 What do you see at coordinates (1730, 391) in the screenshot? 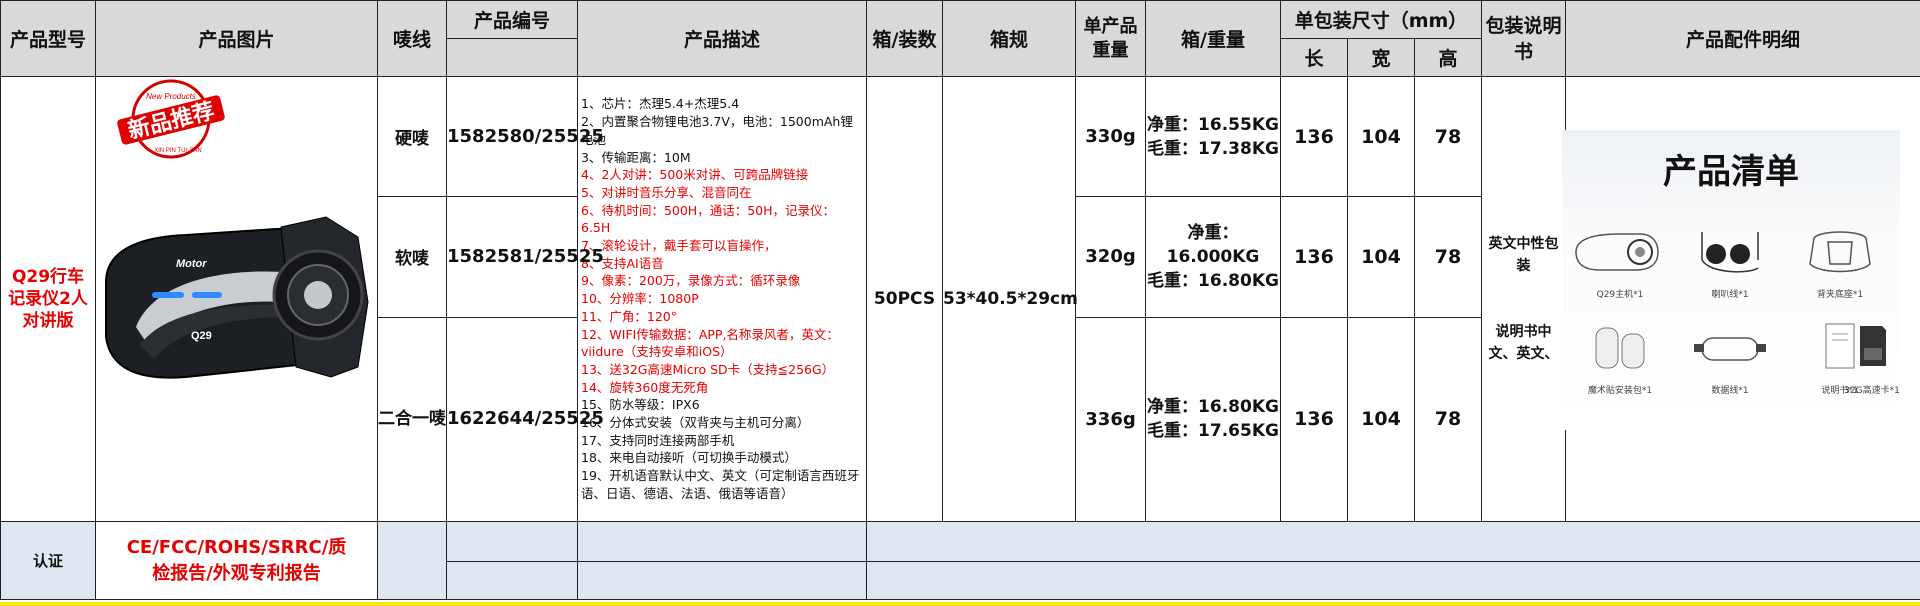
I see `accessory-label-5: 数据线*1` at bounding box center [1730, 391].